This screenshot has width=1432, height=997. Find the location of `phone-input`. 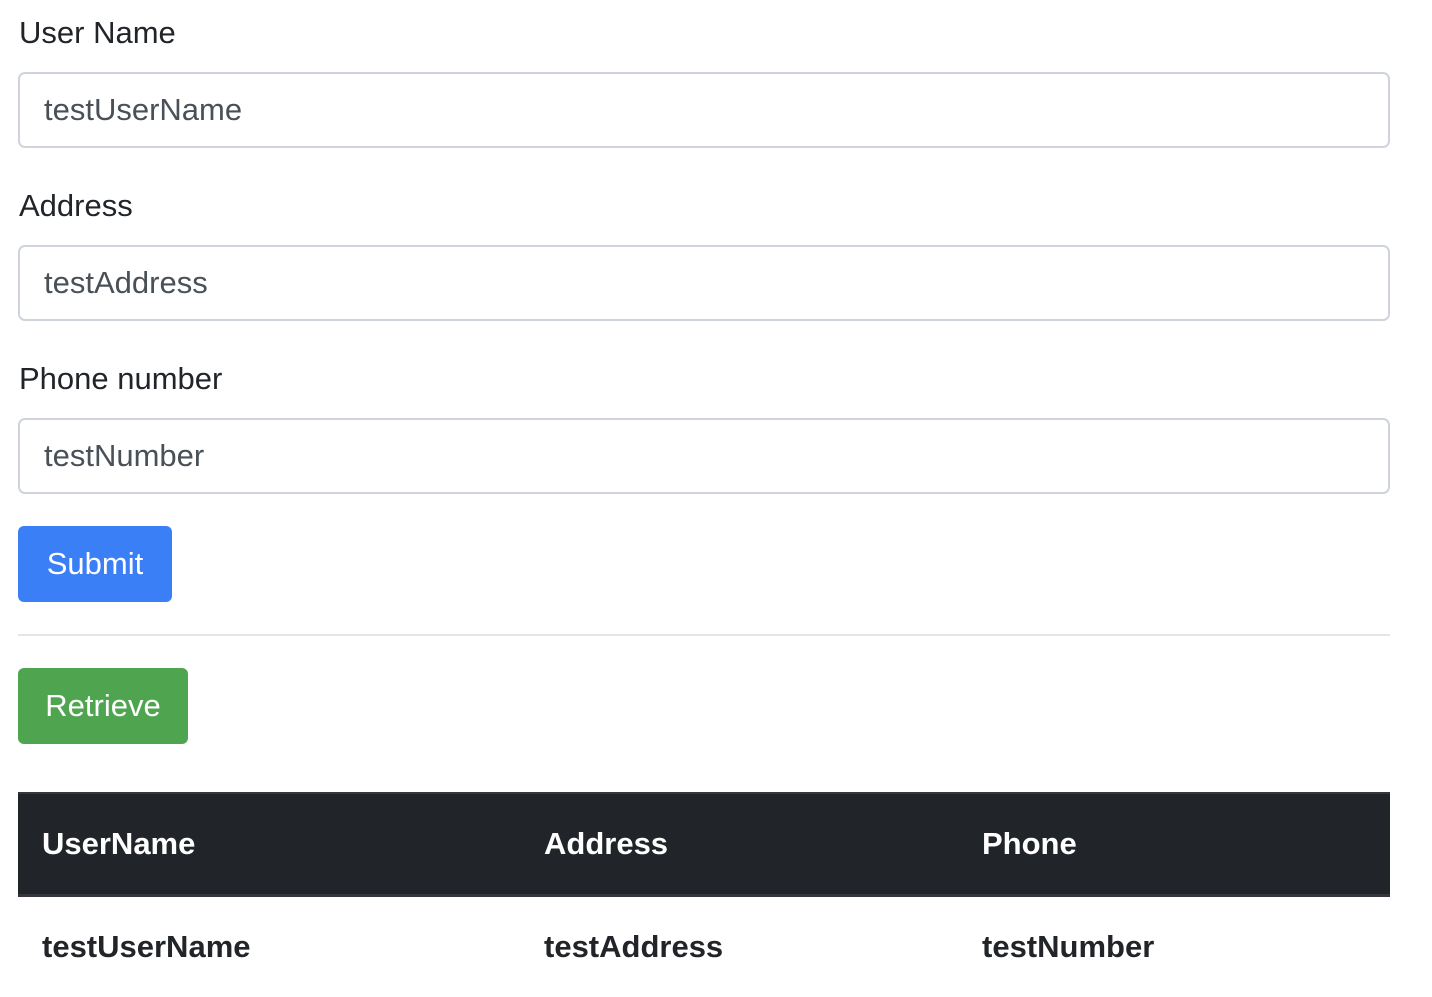

phone-input is located at coordinates (704, 456).